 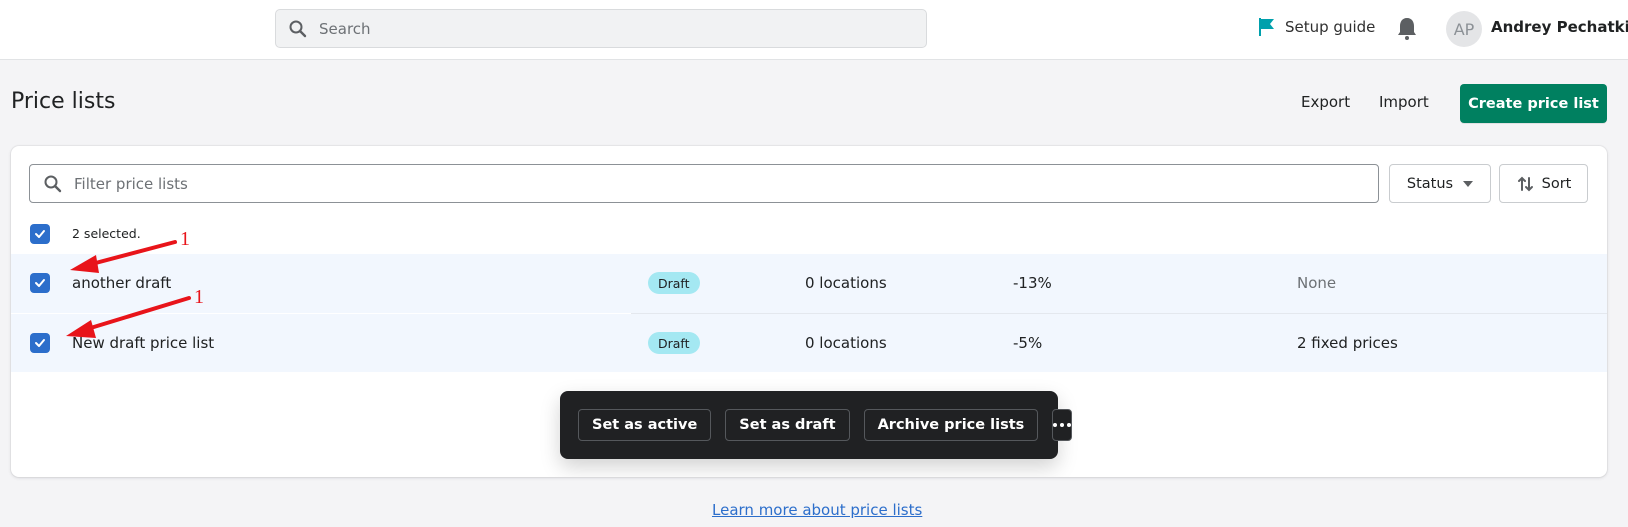 What do you see at coordinates (1325, 102) in the screenshot?
I see `export-button: Export` at bounding box center [1325, 102].